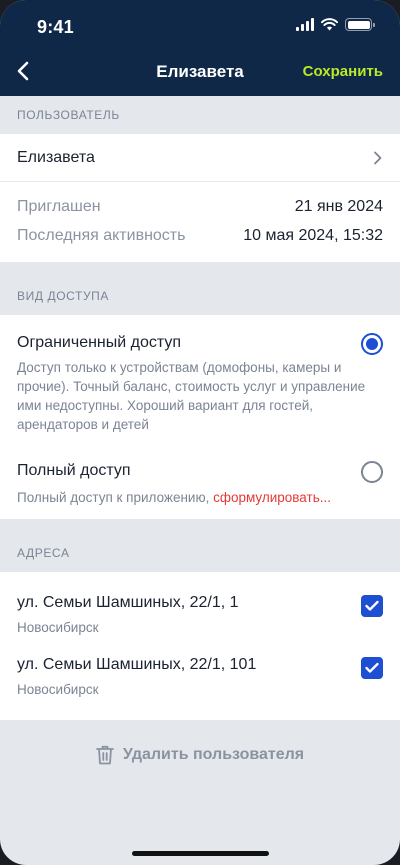 Image resolution: width=400 pixels, height=865 pixels. What do you see at coordinates (68, 115) in the screenshot?
I see `user-section-title: ПОЛЬЗОВАТЕЛЬ` at bounding box center [68, 115].